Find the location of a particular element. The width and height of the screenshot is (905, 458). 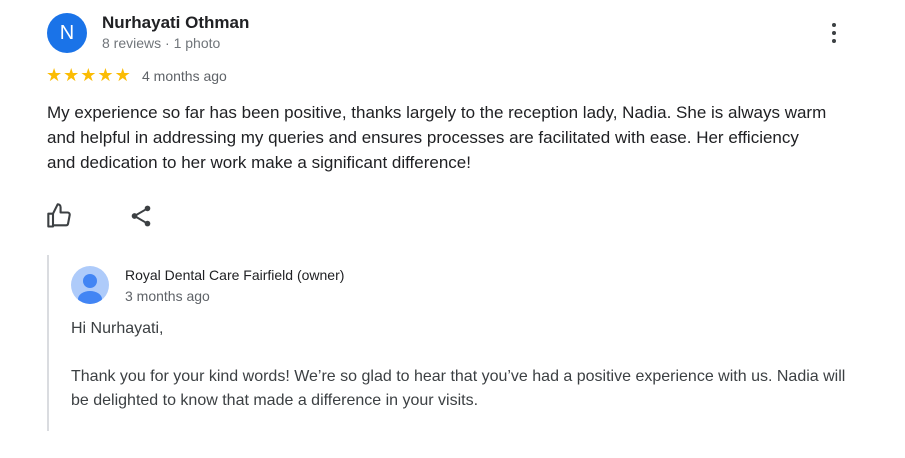

star-rating: ★ ★ ★ ★ ★ is located at coordinates (88, 75).